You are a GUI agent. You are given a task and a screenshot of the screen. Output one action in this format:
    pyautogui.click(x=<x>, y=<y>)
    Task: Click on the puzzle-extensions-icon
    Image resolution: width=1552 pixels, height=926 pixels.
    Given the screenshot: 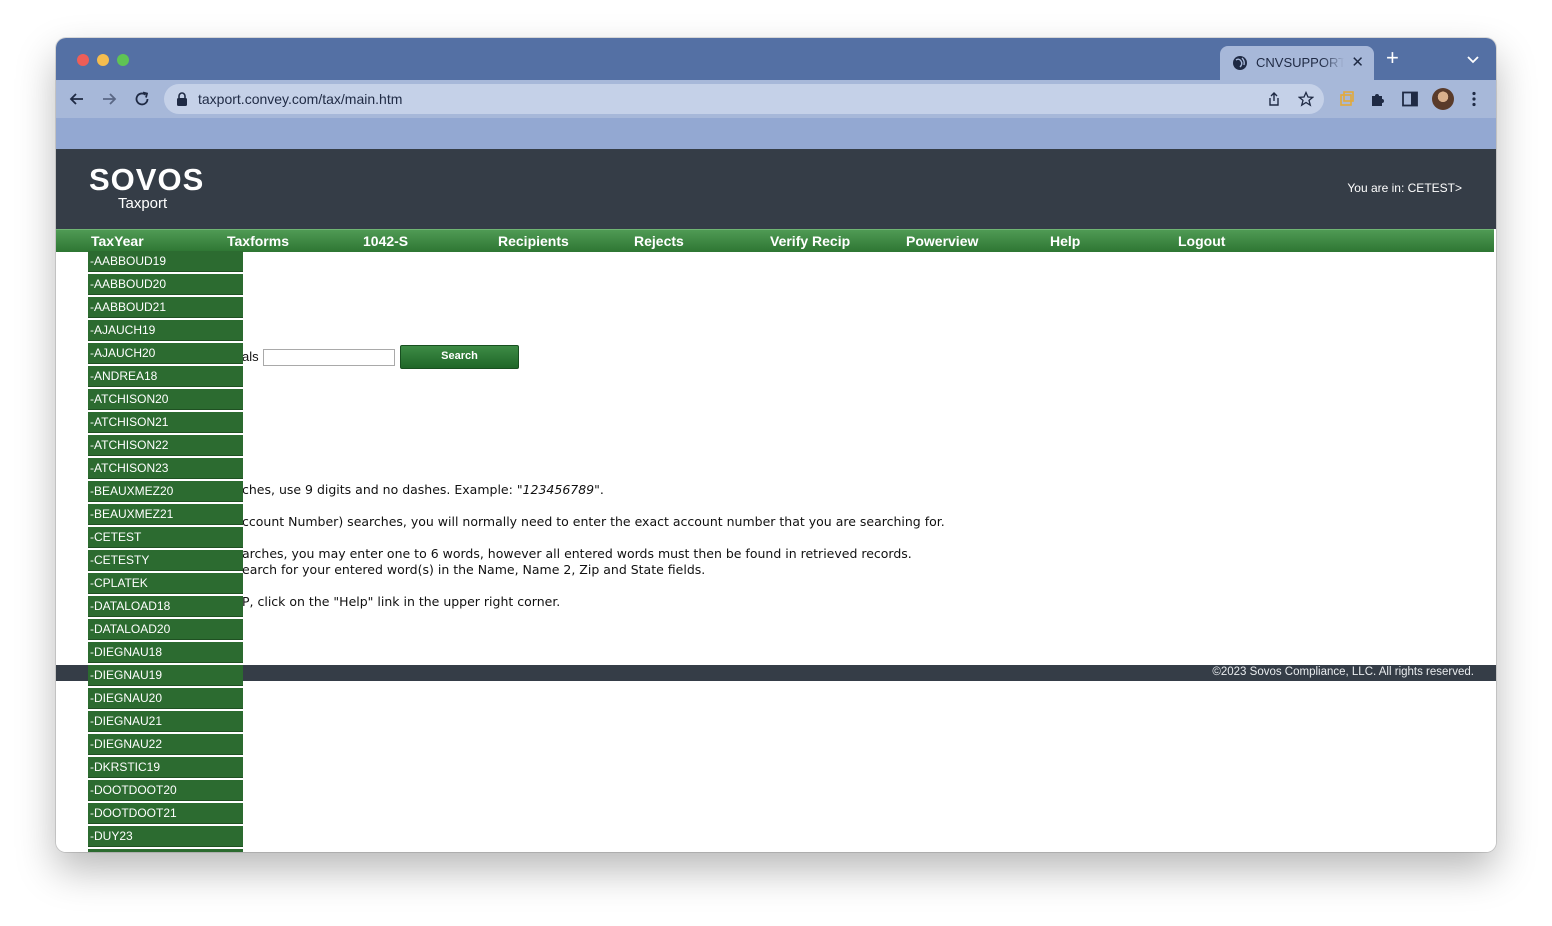 What is the action you would take?
    pyautogui.click(x=1378, y=99)
    